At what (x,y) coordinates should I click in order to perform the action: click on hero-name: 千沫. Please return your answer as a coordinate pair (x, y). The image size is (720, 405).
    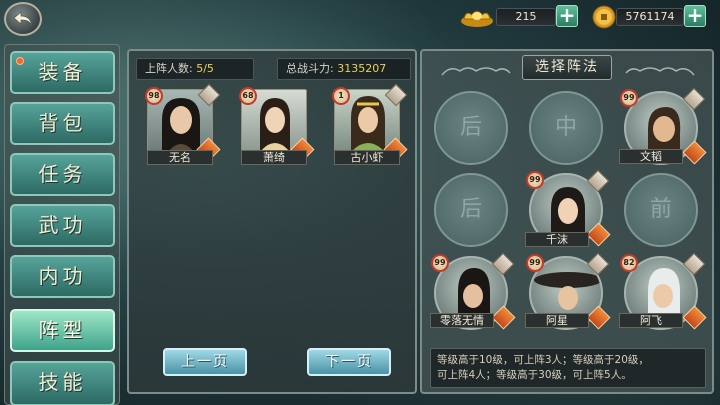
    Looking at the image, I should click on (557, 239).